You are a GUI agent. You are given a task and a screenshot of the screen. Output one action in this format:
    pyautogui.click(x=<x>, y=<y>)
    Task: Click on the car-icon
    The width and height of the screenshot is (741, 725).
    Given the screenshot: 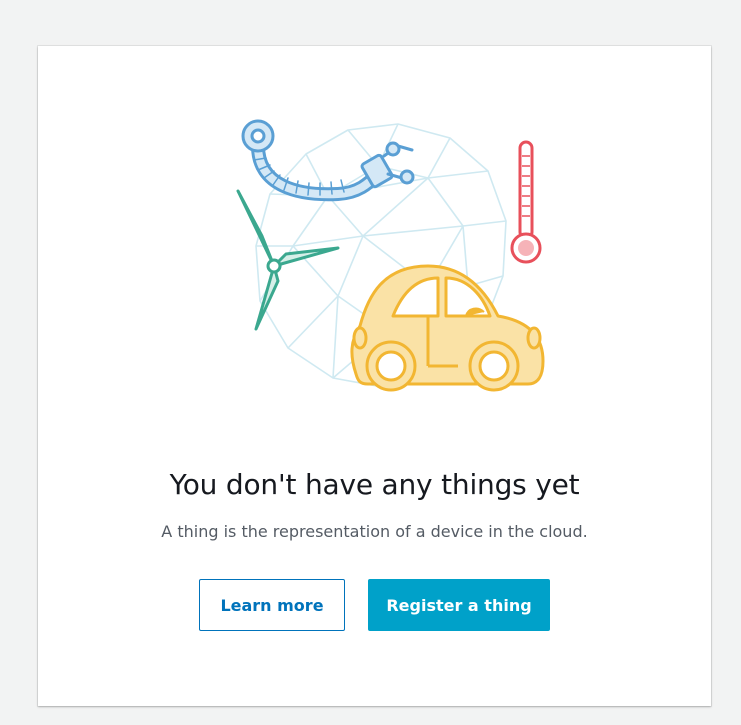 What is the action you would take?
    pyautogui.click(x=447, y=328)
    